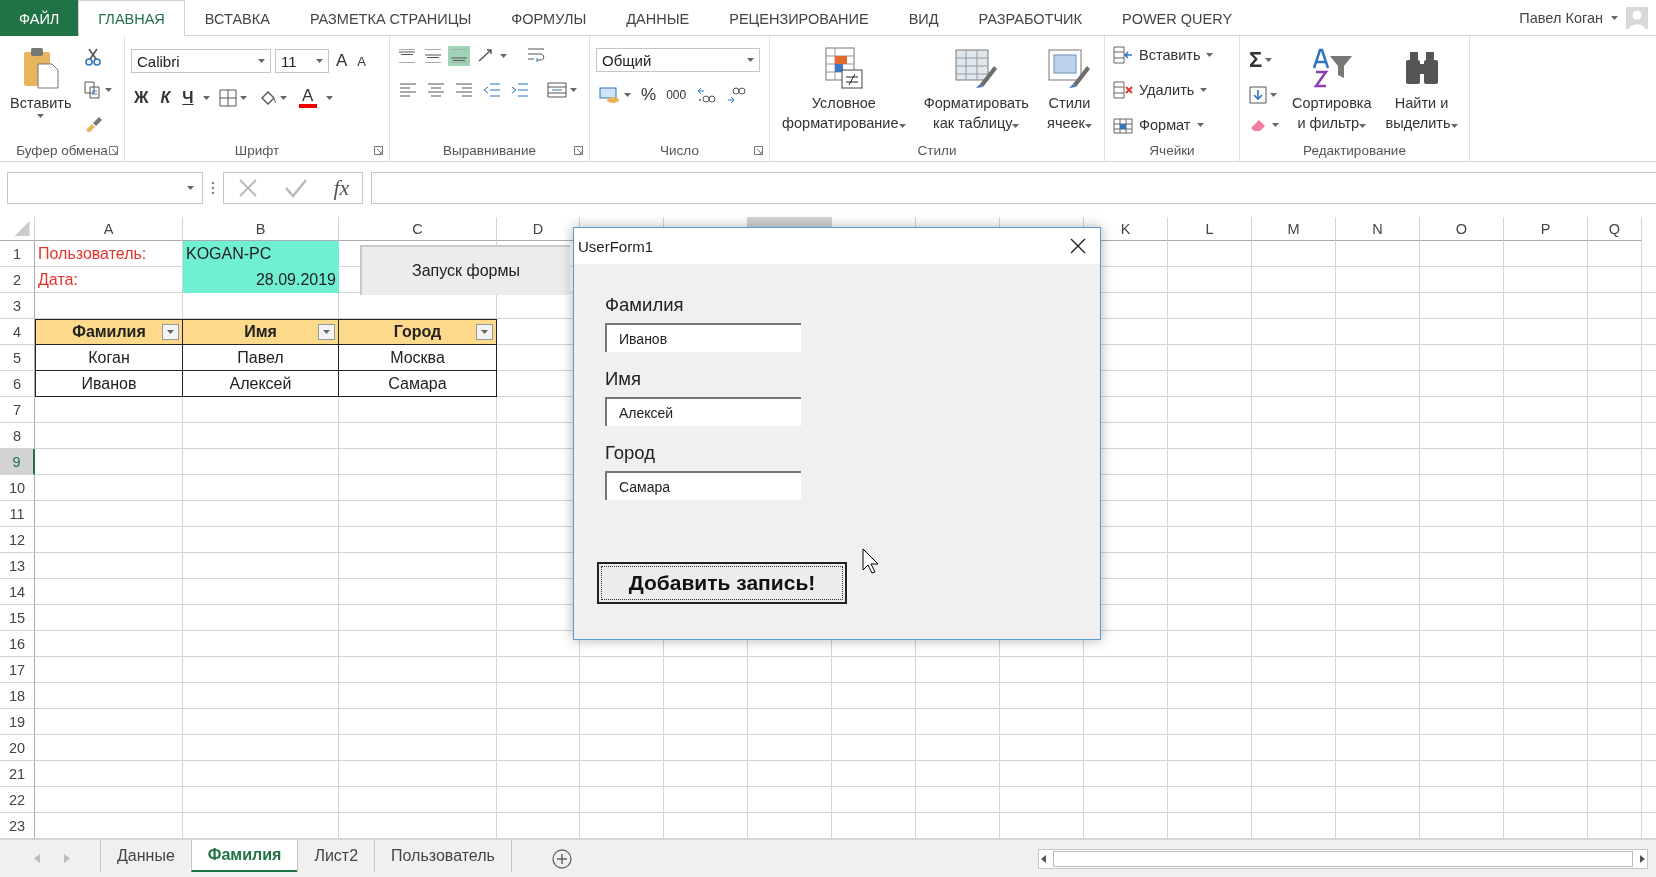  Describe the element at coordinates (871, 561) in the screenshot. I see `mouse-pointer-icon` at that location.